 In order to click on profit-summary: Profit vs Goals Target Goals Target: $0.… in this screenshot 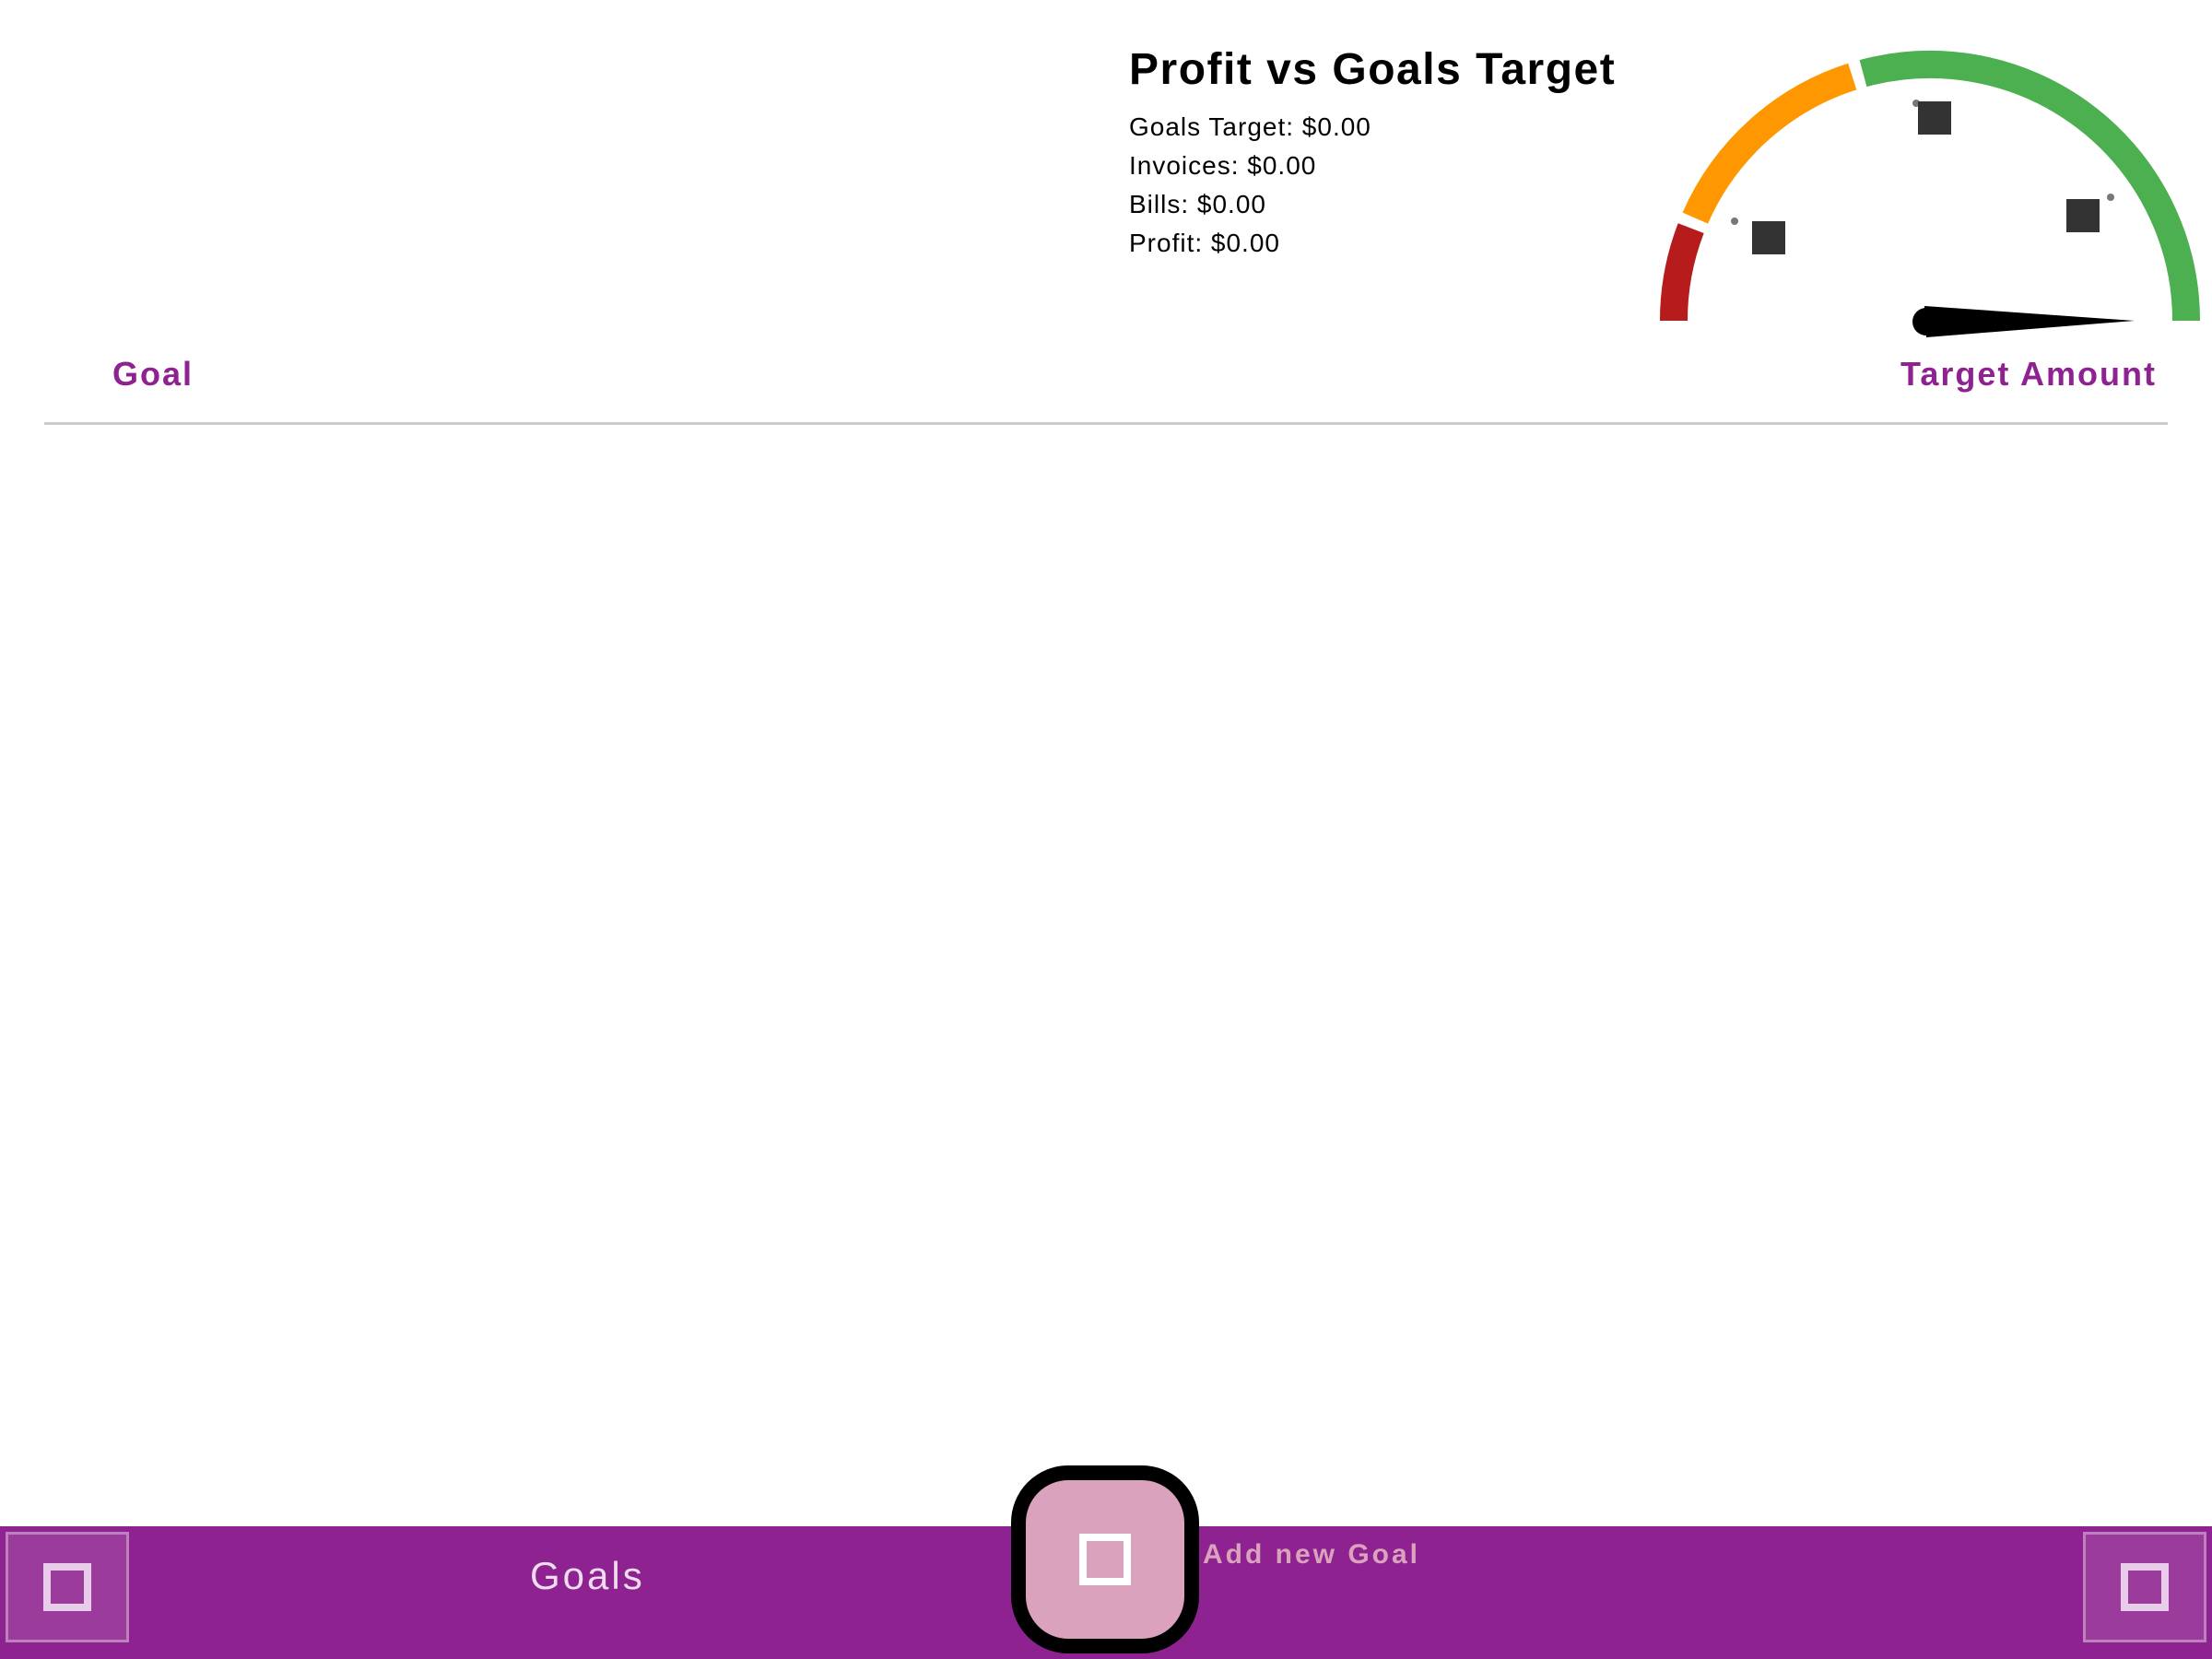, I will do `click(1373, 153)`.